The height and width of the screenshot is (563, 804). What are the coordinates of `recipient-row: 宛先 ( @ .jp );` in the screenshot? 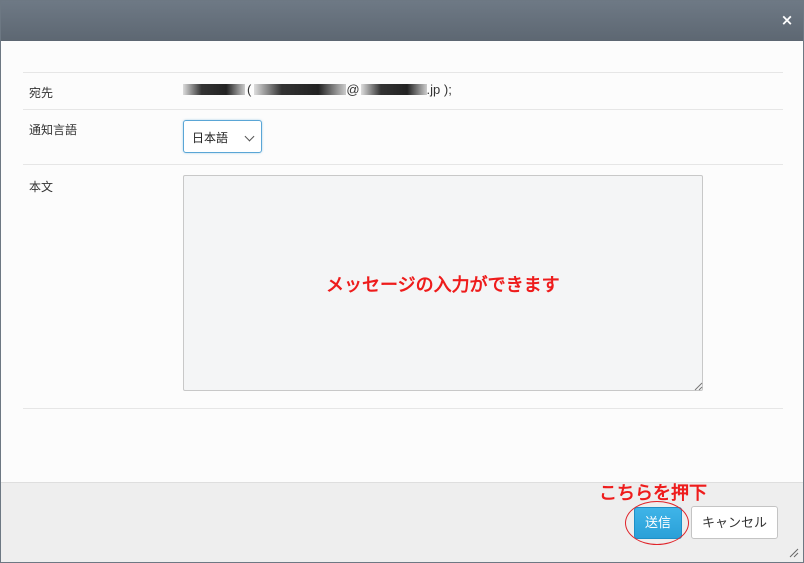 It's located at (403, 90).